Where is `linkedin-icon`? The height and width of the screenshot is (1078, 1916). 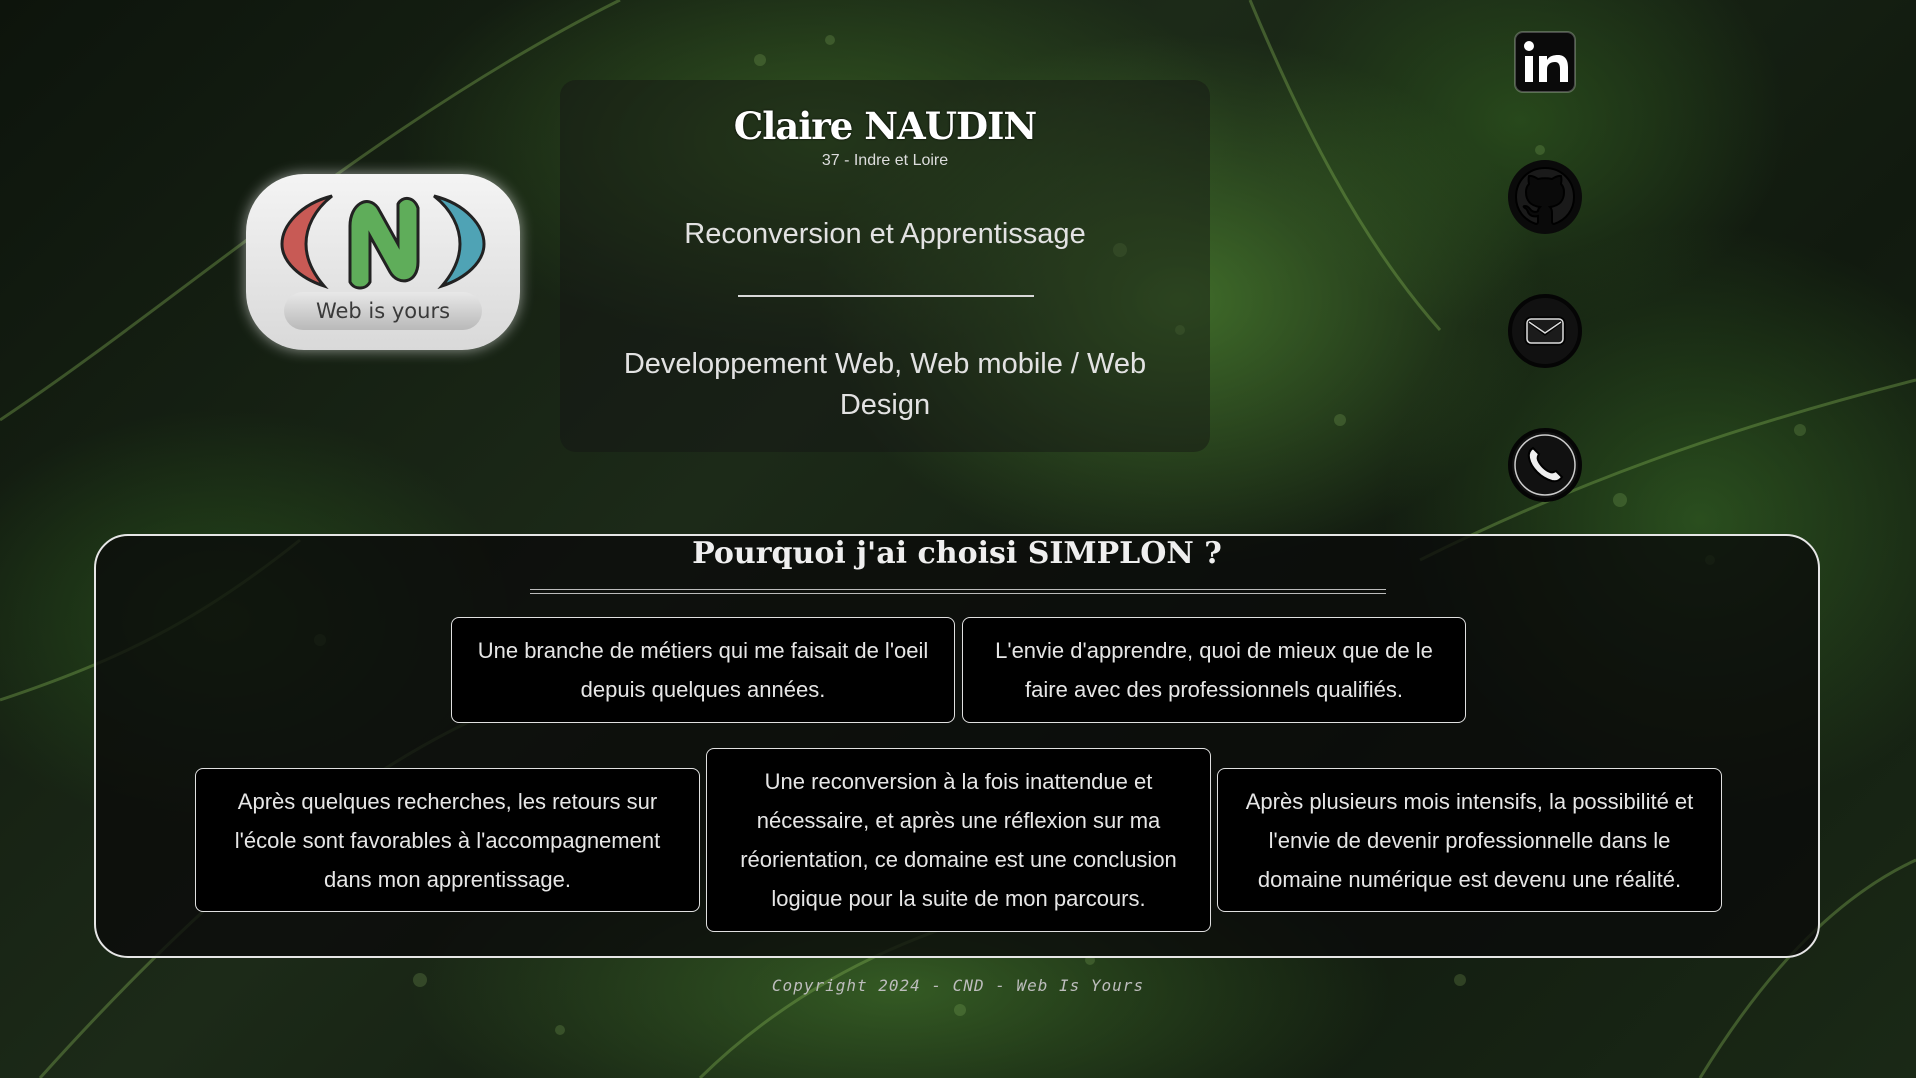 linkedin-icon is located at coordinates (1545, 62).